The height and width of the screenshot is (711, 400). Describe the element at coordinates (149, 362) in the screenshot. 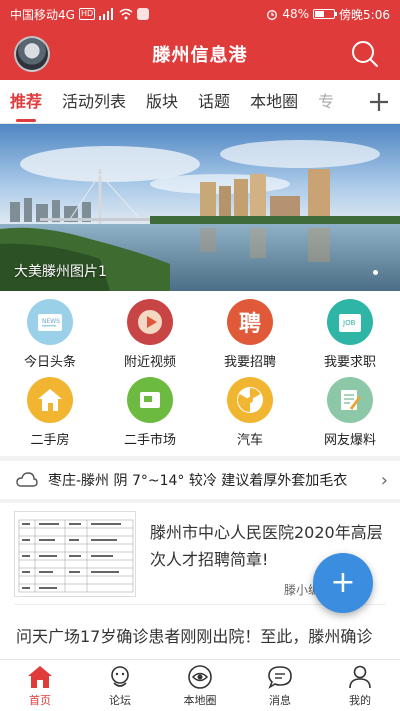

I see `shortcut-label: 附近视频` at that location.